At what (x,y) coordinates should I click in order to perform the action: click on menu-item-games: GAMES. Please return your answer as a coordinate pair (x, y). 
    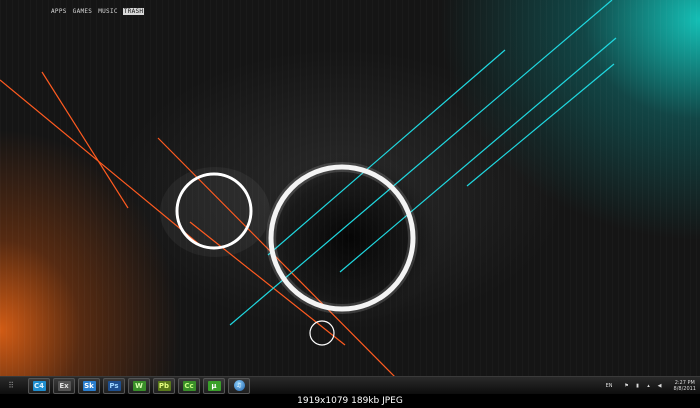
    Looking at the image, I should click on (83, 11).